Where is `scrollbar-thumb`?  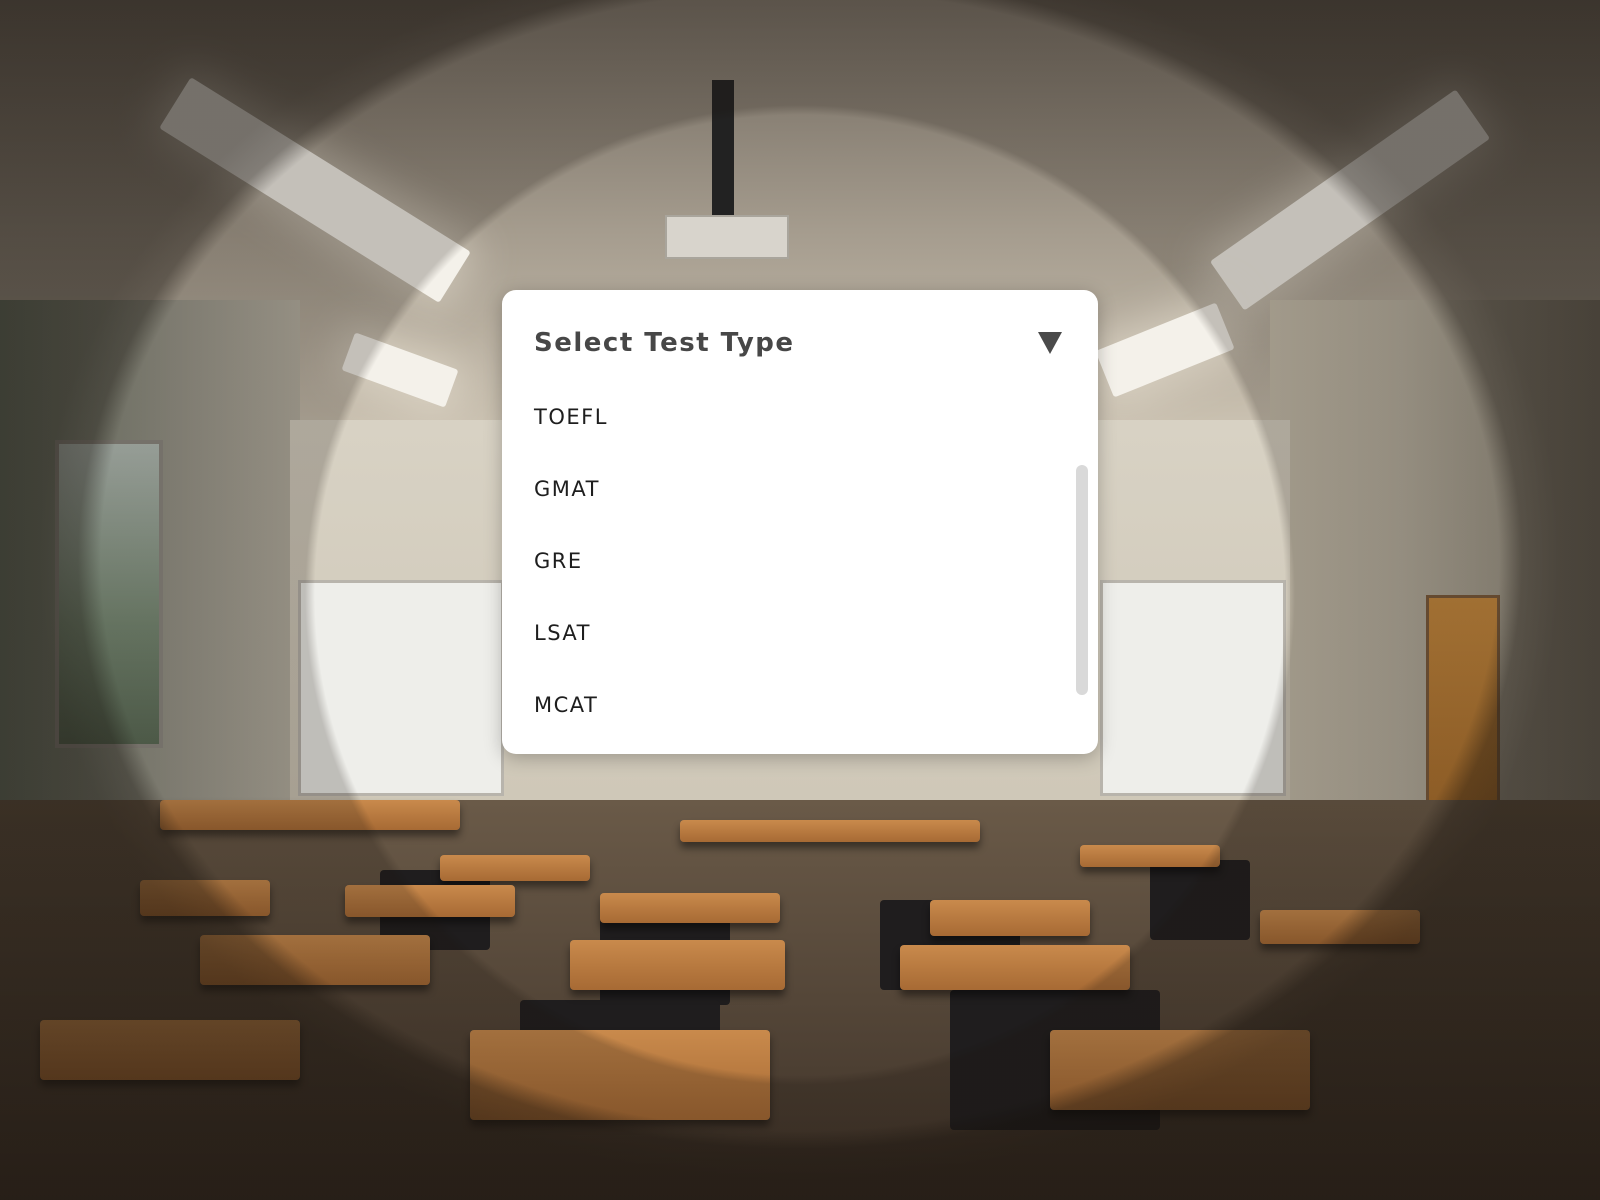
scrollbar-thumb is located at coordinates (1082, 580).